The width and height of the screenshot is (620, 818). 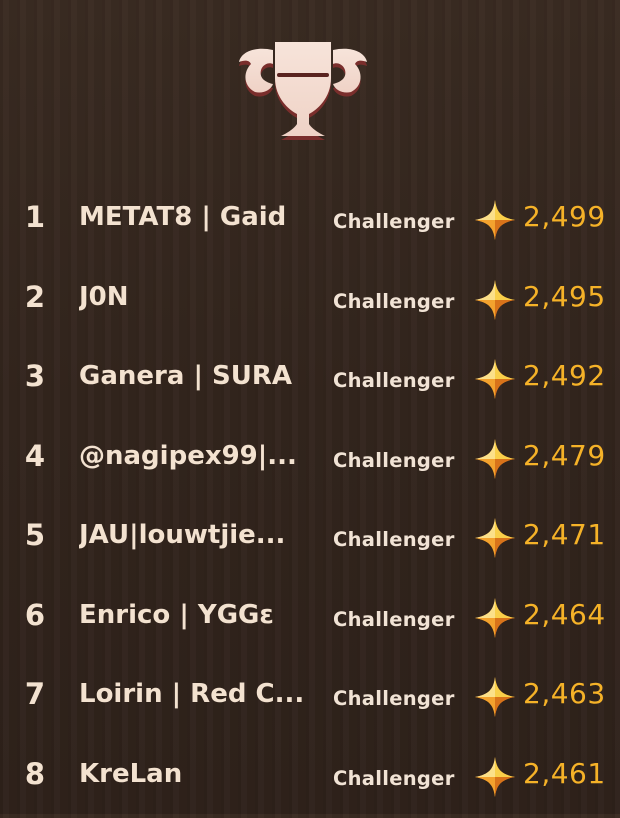 What do you see at coordinates (35, 376) in the screenshot?
I see `rank-number: 3` at bounding box center [35, 376].